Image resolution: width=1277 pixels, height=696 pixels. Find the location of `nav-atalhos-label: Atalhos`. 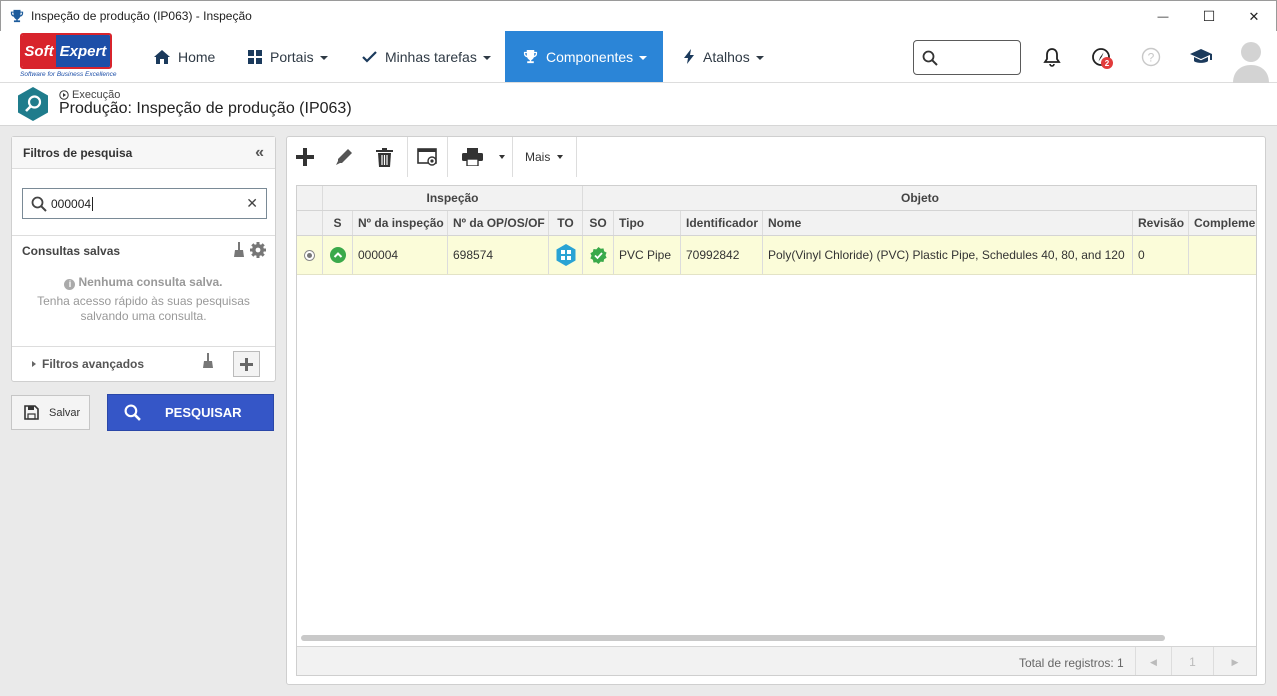

nav-atalhos-label: Atalhos is located at coordinates (726, 56).